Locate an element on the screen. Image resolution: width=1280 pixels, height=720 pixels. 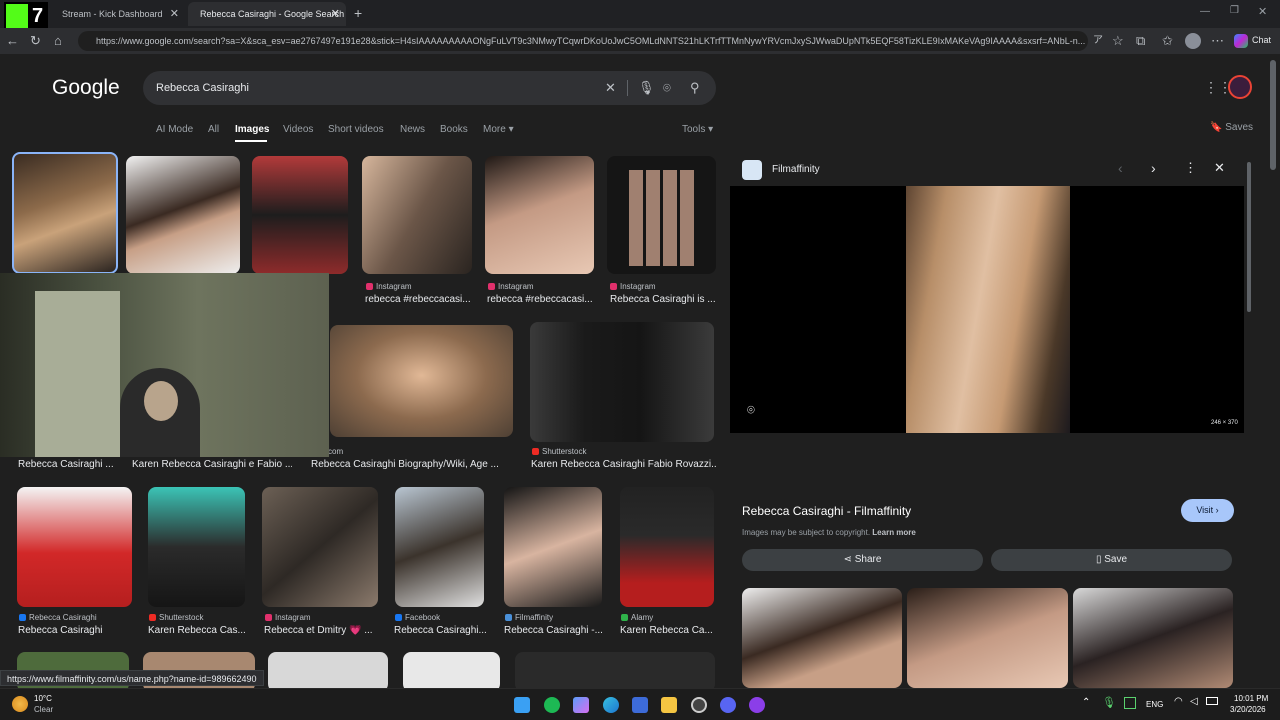
nav-videos: Videos is located at coordinates (298, 129).